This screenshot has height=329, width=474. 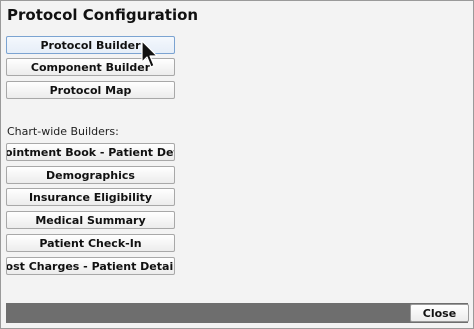 I want to click on medical-summary-button: Medical Summary, so click(x=90, y=220).